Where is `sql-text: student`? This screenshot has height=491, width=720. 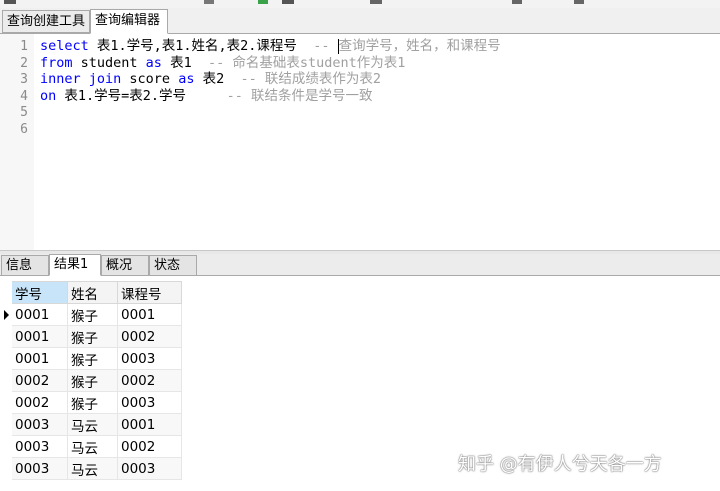
sql-text: student is located at coordinates (109, 62).